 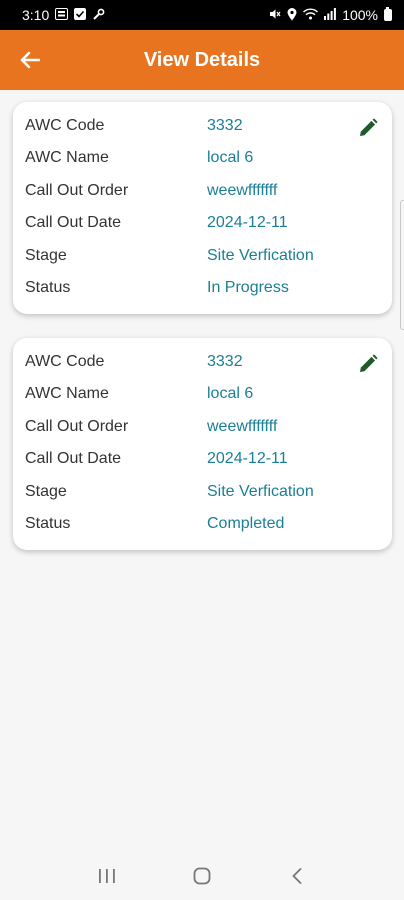 What do you see at coordinates (36, 15) in the screenshot?
I see `status-time: 3:10` at bounding box center [36, 15].